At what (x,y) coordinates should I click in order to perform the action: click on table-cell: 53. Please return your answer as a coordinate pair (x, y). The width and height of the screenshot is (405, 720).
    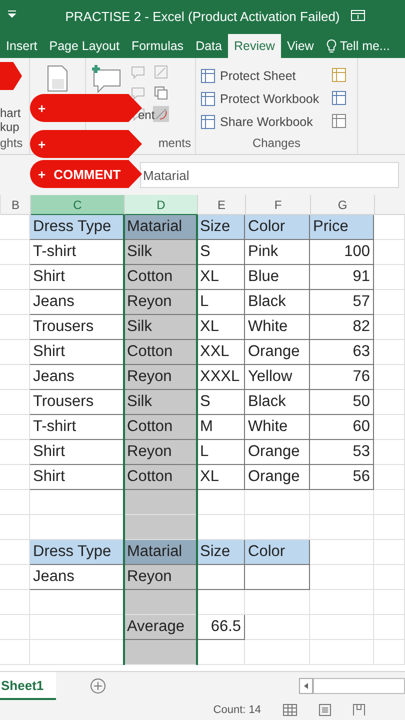
    Looking at the image, I should click on (342, 452).